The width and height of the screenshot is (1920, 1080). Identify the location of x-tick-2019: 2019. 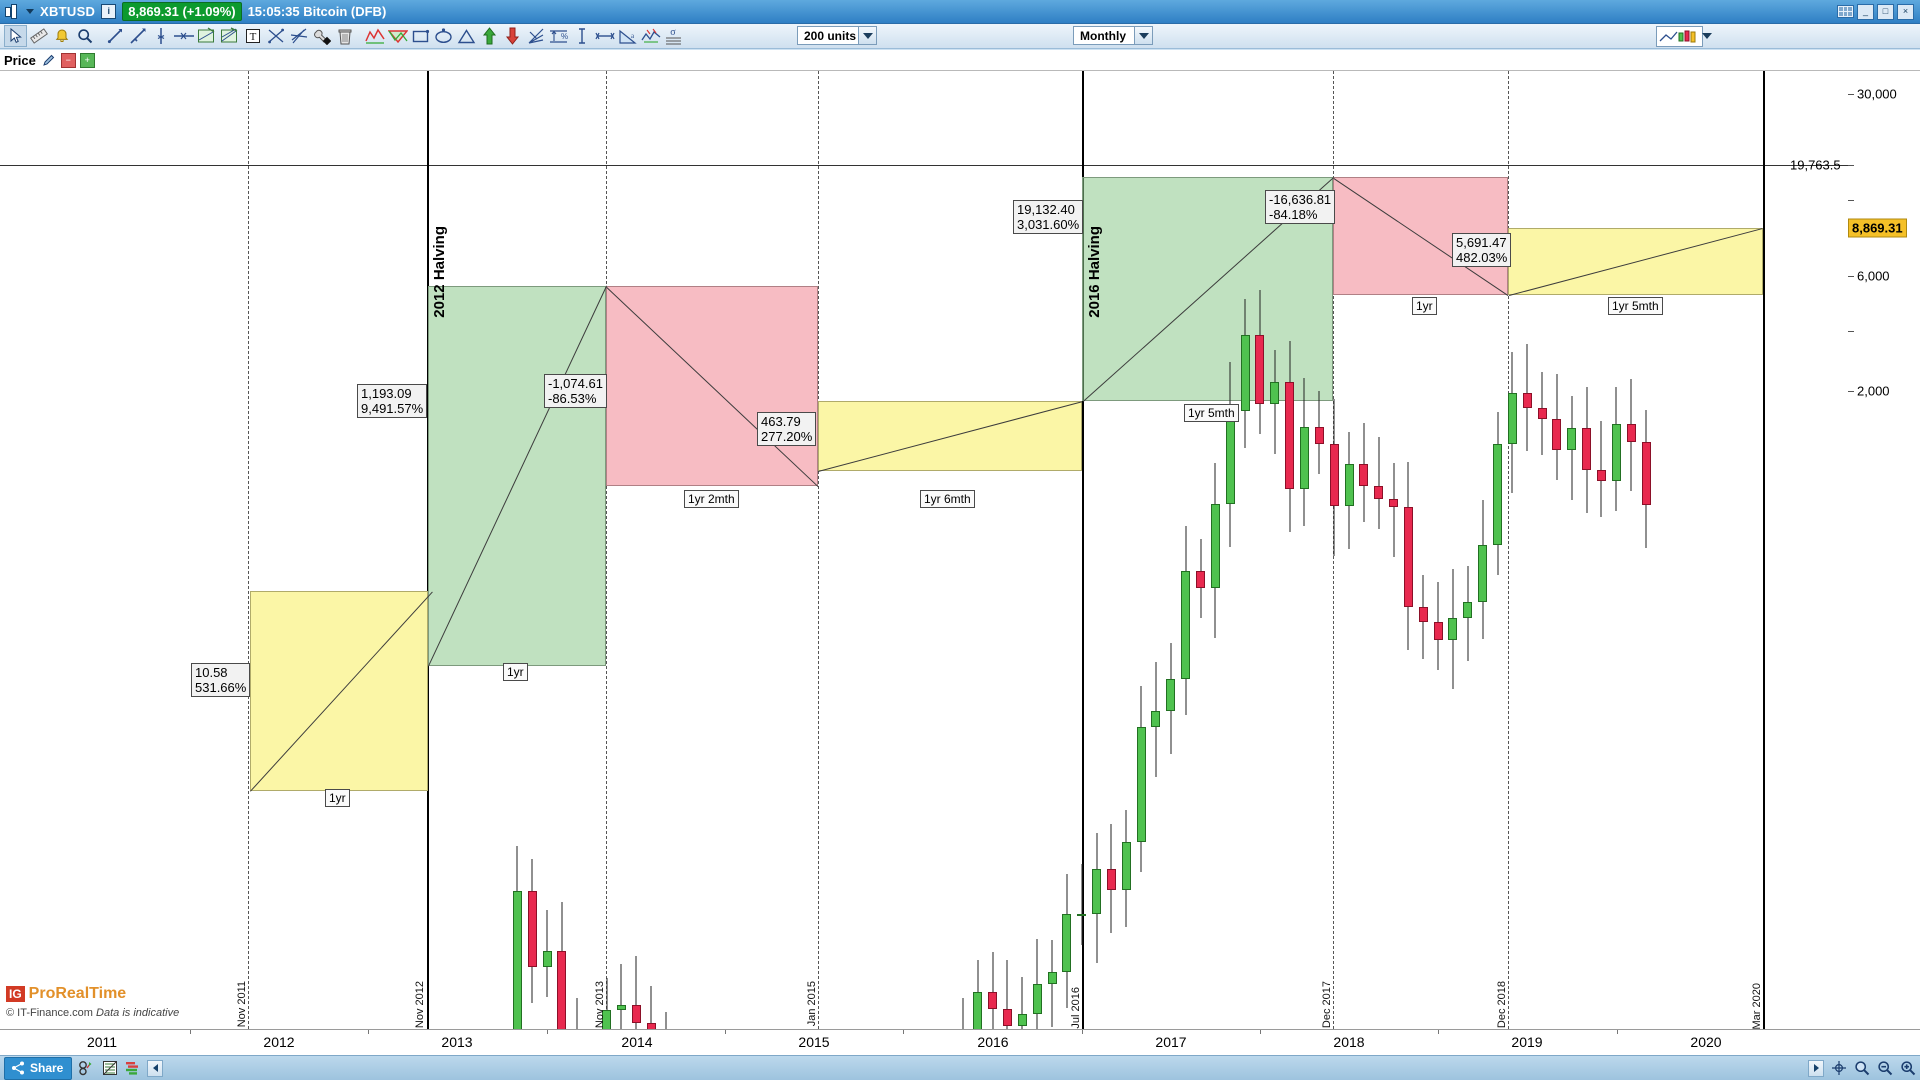
(1527, 1042).